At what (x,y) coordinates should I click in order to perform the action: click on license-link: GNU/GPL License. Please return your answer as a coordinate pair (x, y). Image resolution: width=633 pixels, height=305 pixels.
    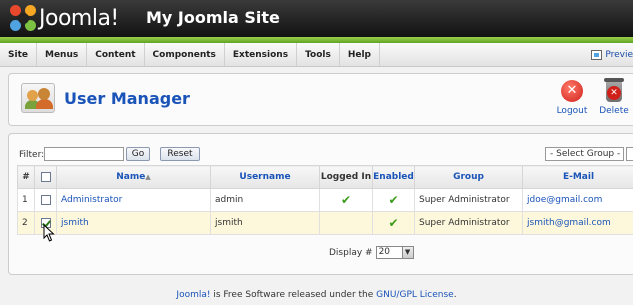
    Looking at the image, I should click on (415, 295).